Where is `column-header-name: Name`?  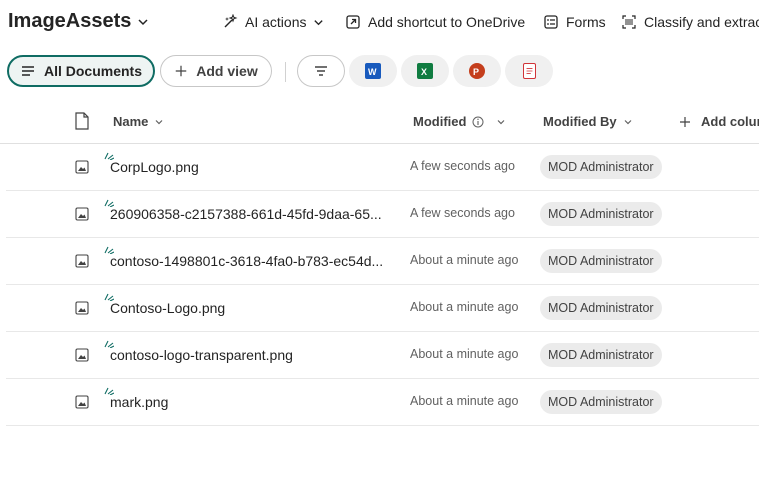 column-header-name: Name is located at coordinates (138, 121).